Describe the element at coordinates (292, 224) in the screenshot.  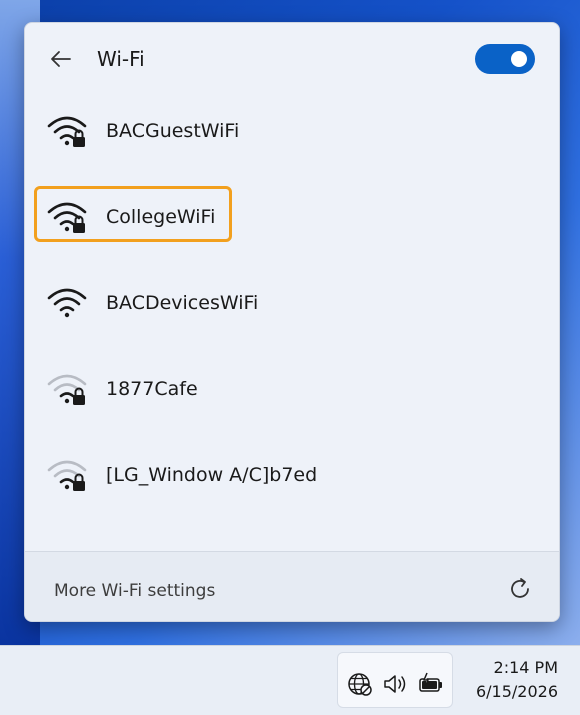
I see `network-item-collegewifi: CollegeWiFi` at that location.